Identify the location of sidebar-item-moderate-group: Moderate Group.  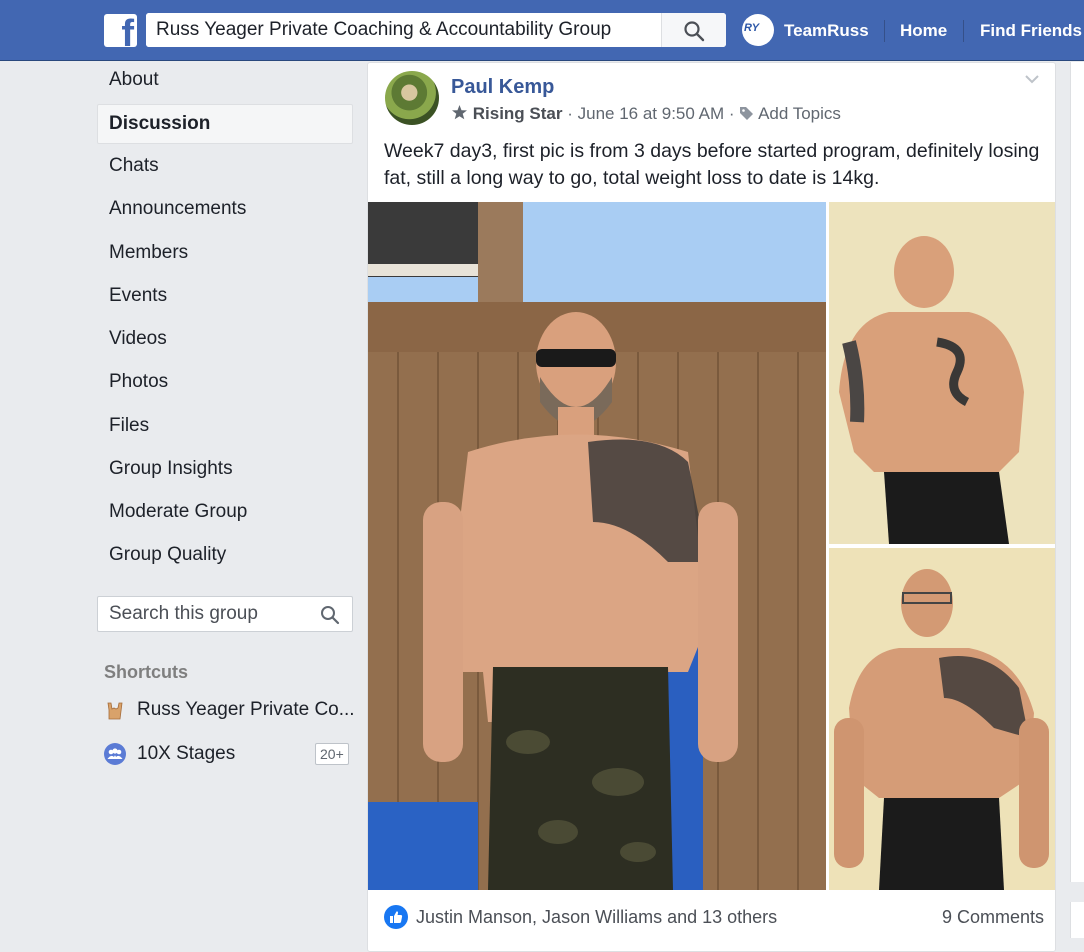
(225, 512).